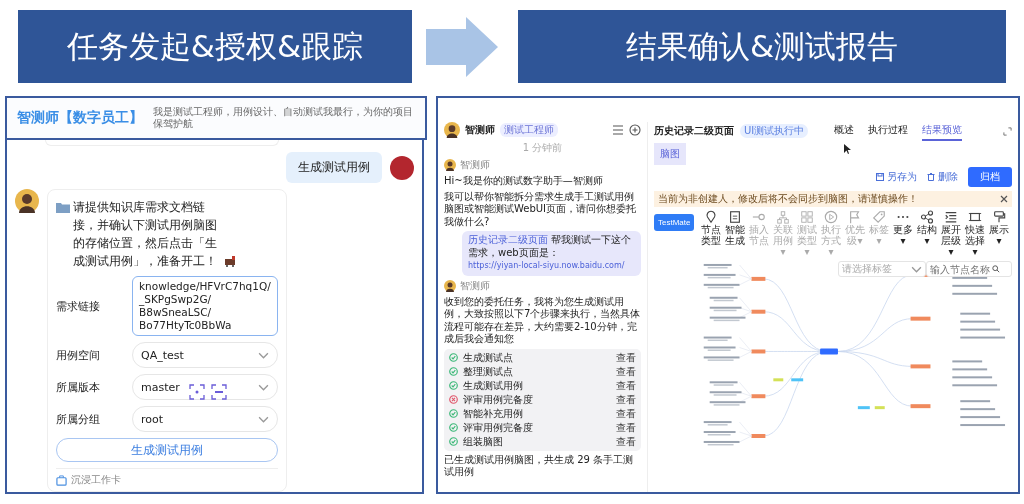 Image resolution: width=1024 pixels, height=504 pixels. What do you see at coordinates (998, 217) in the screenshot?
I see `brush-icon` at bounding box center [998, 217].